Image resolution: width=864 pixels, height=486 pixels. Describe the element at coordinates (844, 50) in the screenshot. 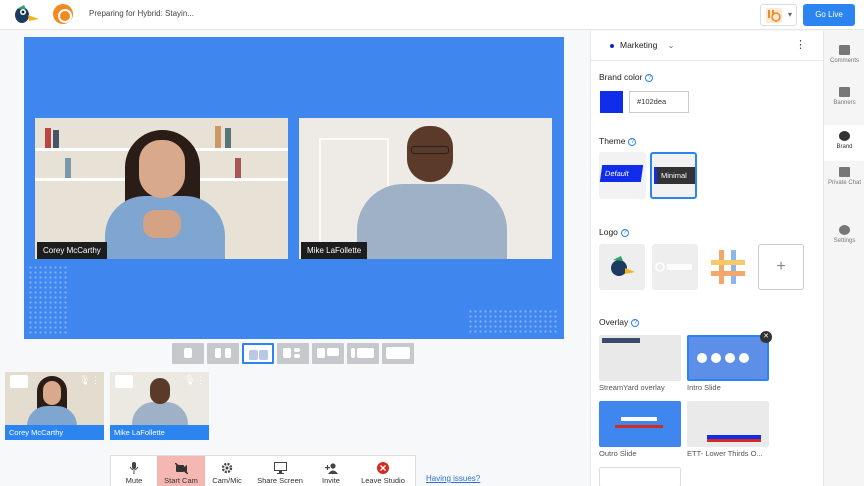

I see `comment-icon` at that location.